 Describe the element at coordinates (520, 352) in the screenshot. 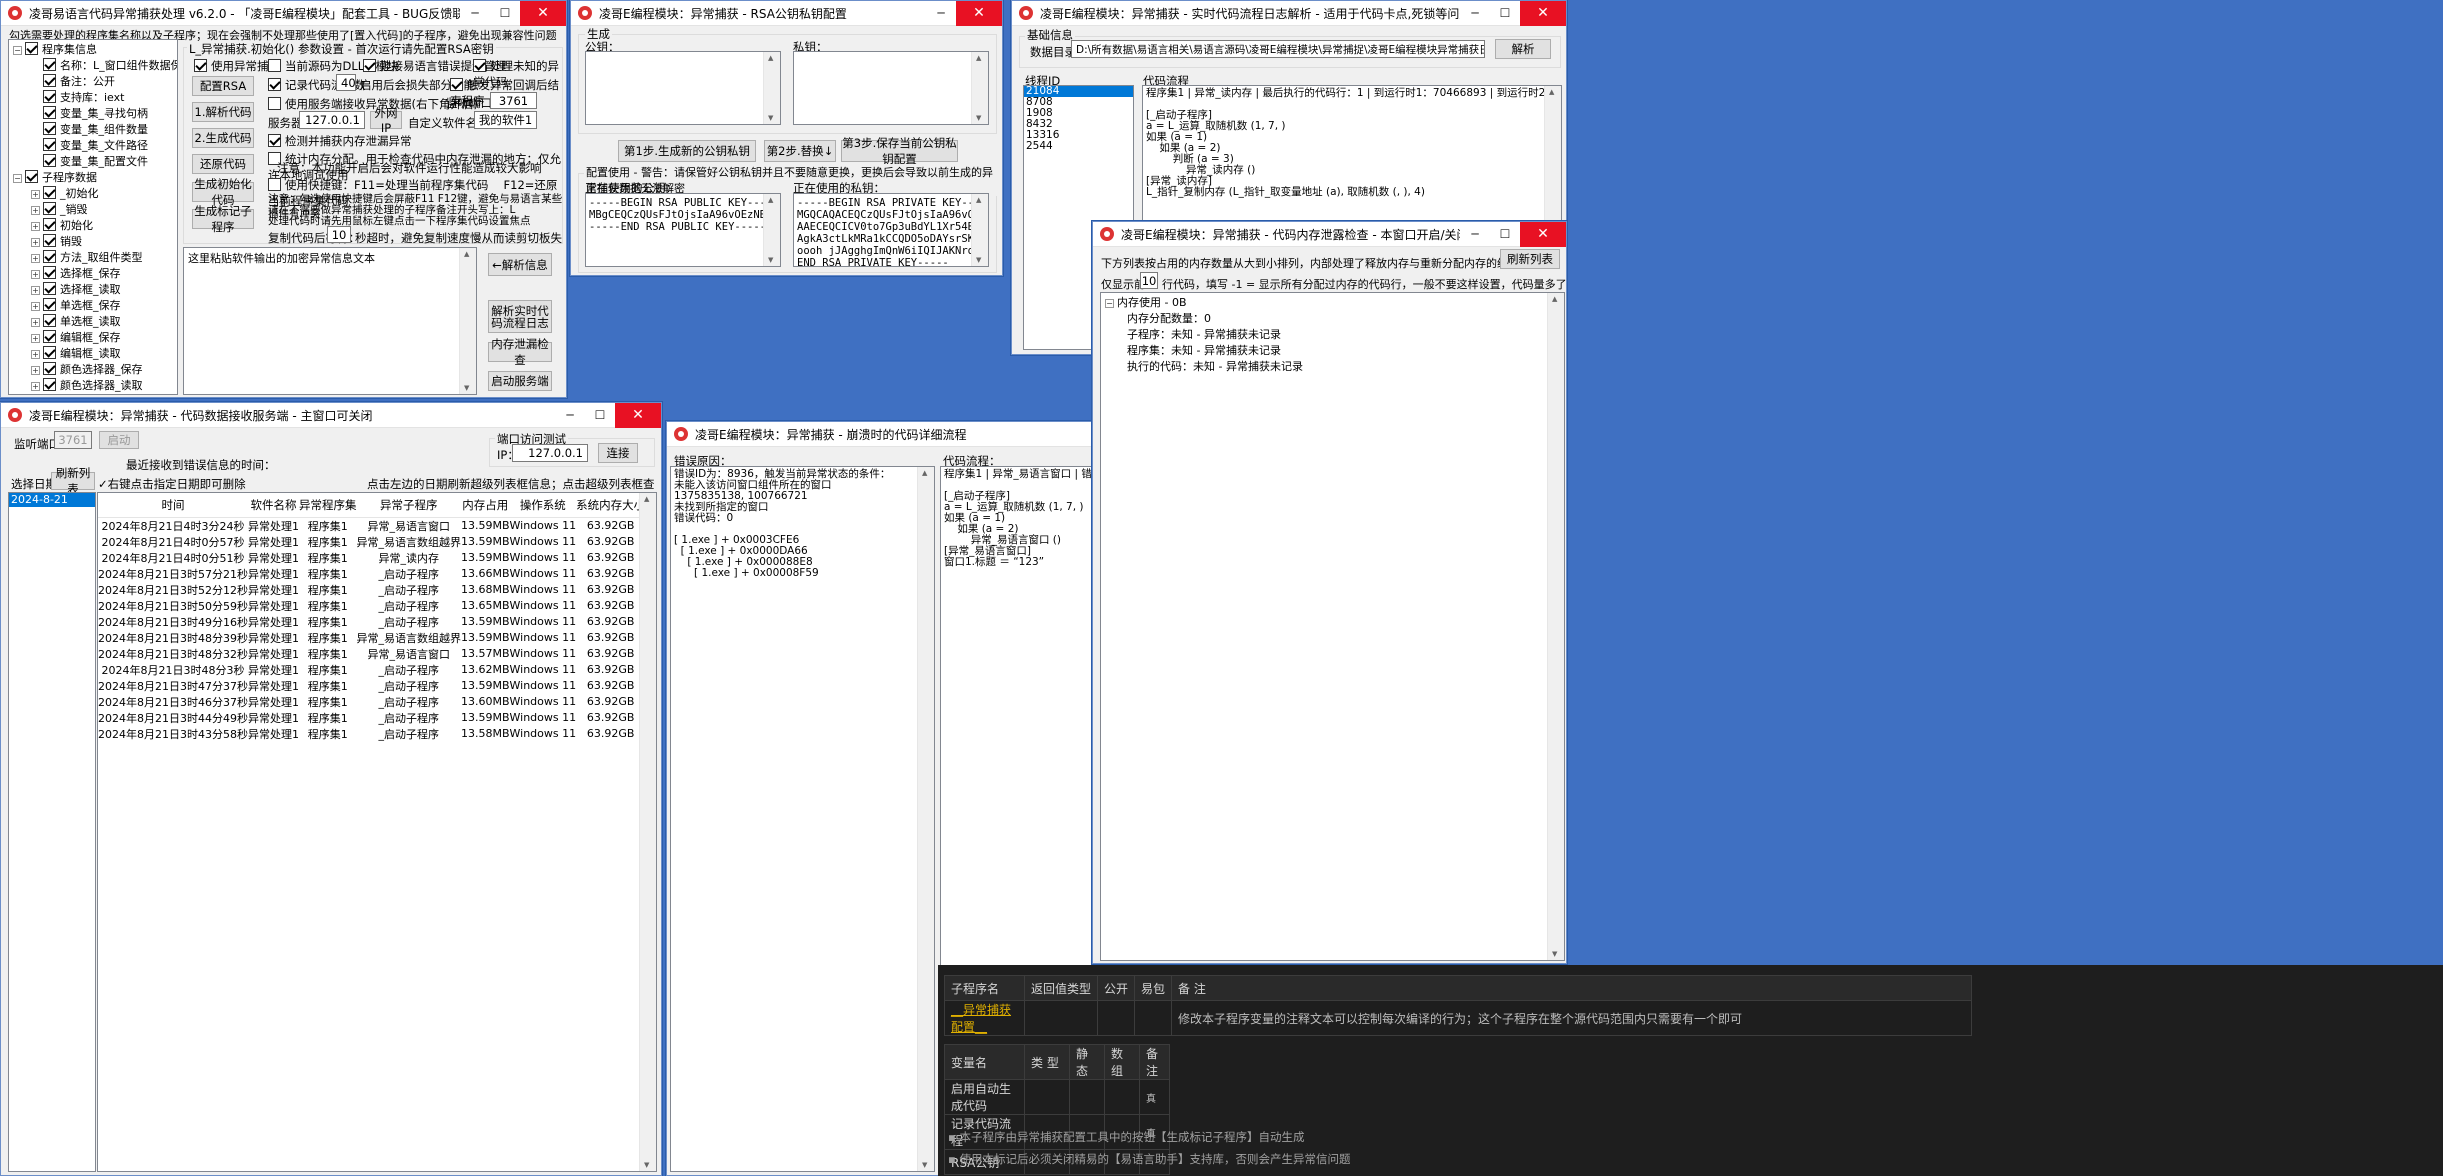

I see `memcheck-button: 内存泄漏检查` at that location.